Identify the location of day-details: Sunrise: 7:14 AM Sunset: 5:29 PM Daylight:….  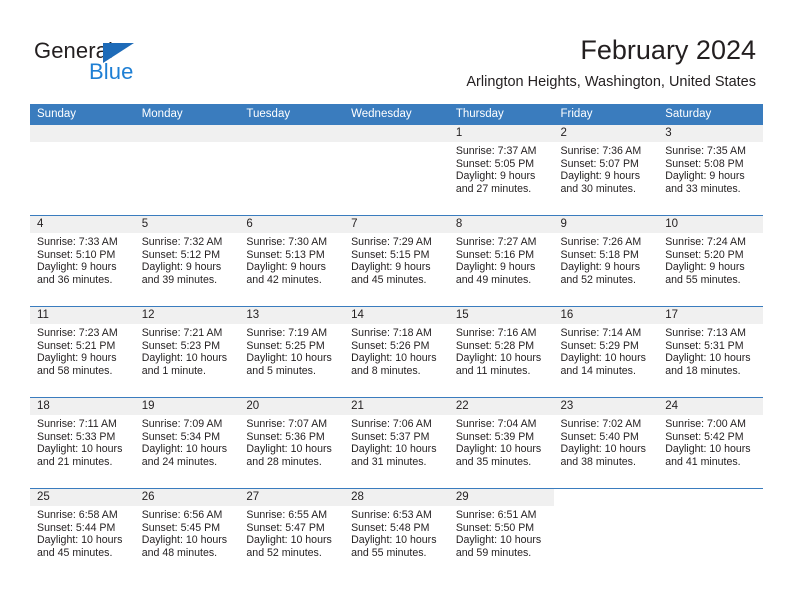
(606, 350).